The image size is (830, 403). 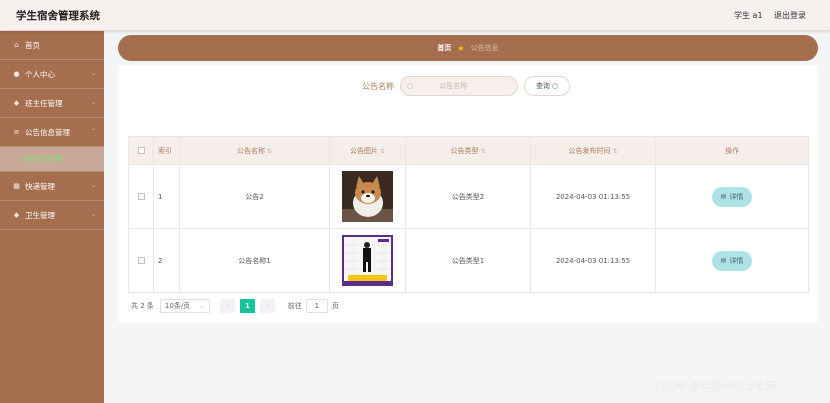 I want to click on column-header-actions: 操作, so click(x=732, y=150).